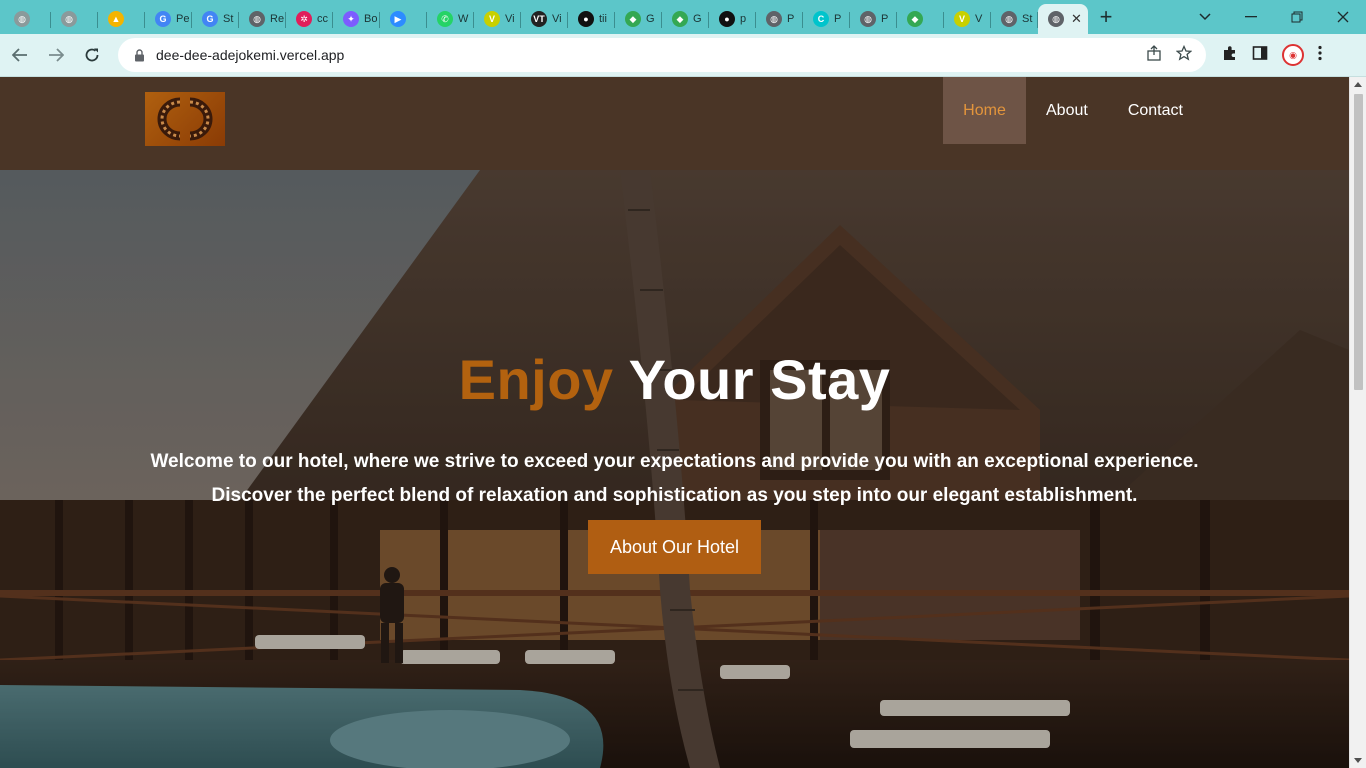 The image size is (1366, 768). Describe the element at coordinates (1358, 242) in the screenshot. I see `scrollbar-thumb` at that location.